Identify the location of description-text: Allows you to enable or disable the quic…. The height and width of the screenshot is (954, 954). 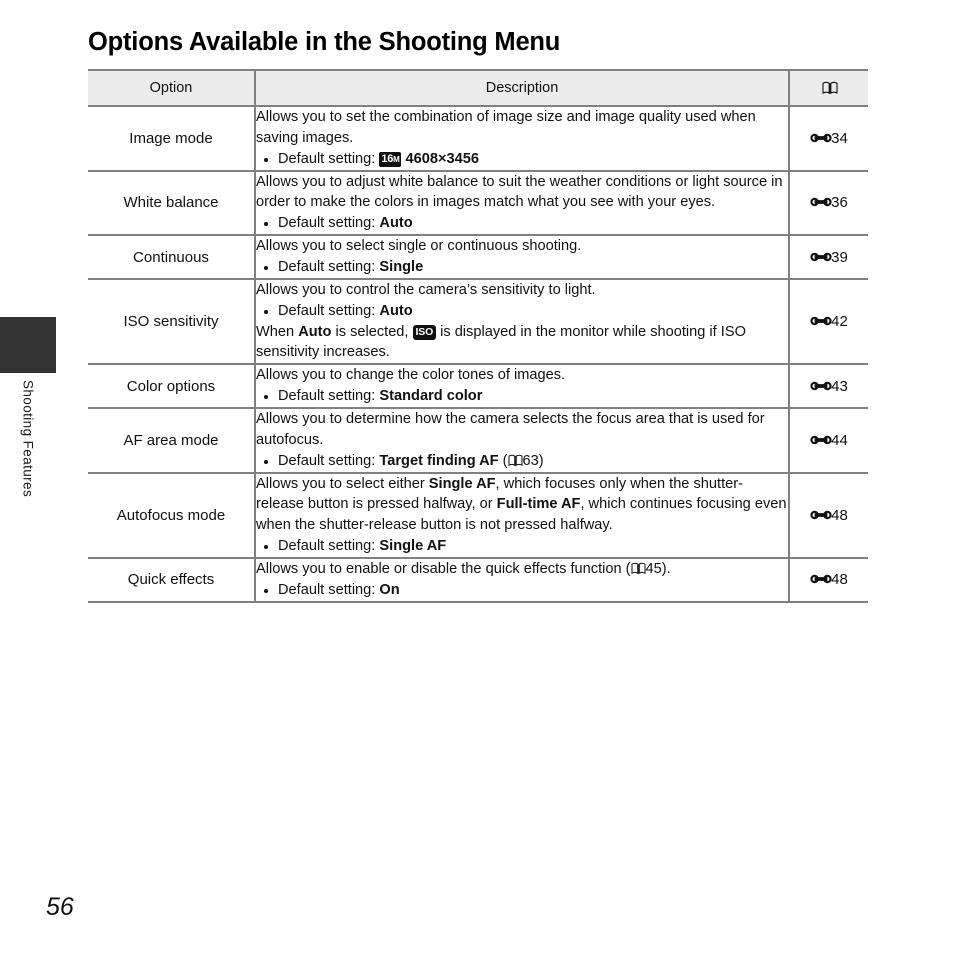
(522, 569).